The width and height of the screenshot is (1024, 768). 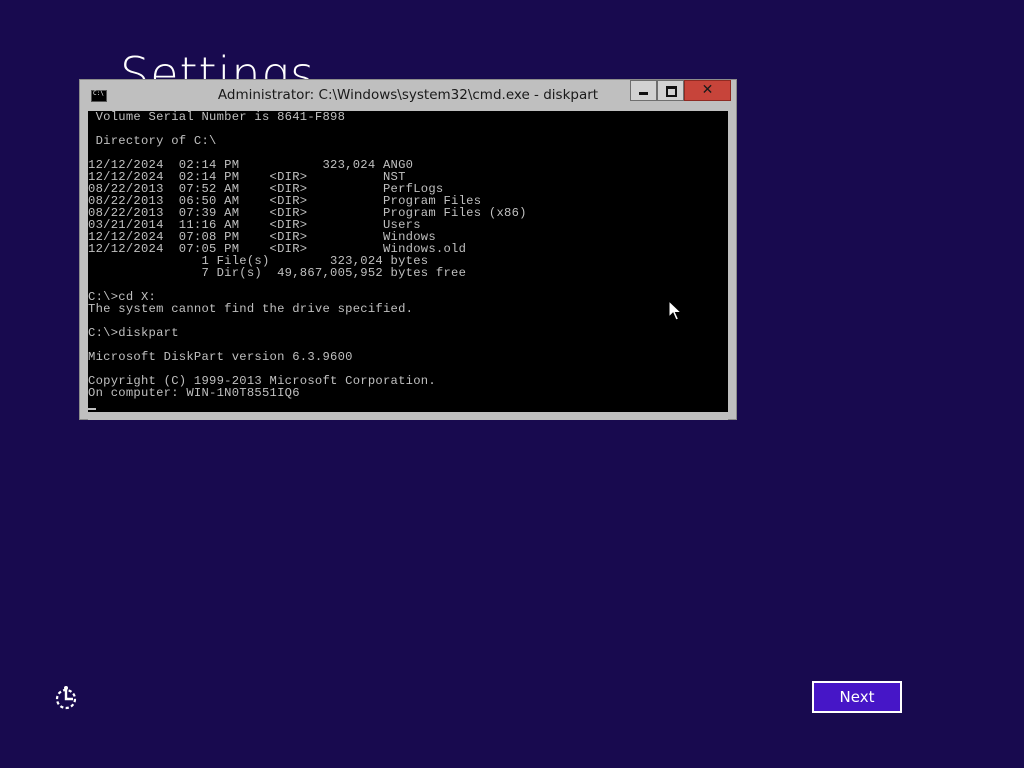 I want to click on text-cursor, so click(x=92, y=409).